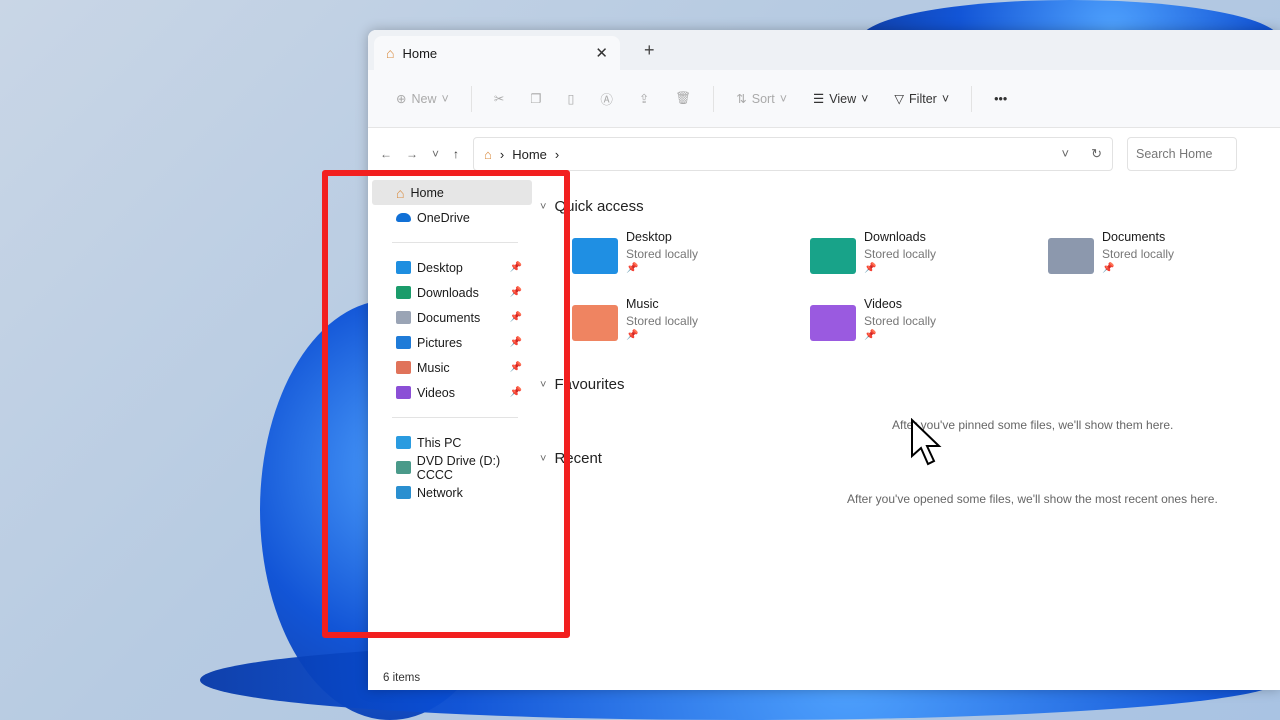  Describe the element at coordinates (412, 154) in the screenshot. I see `forward-icon: →` at that location.